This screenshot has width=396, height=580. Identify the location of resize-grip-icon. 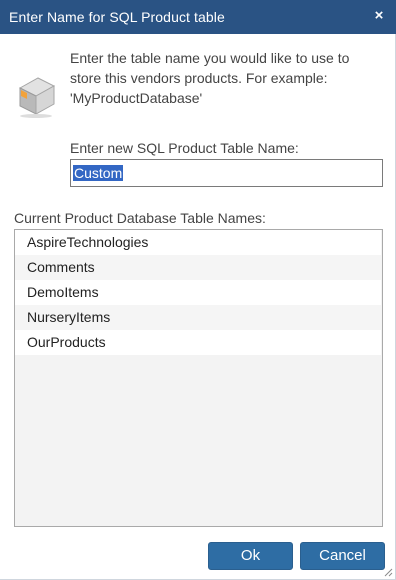
(388, 572).